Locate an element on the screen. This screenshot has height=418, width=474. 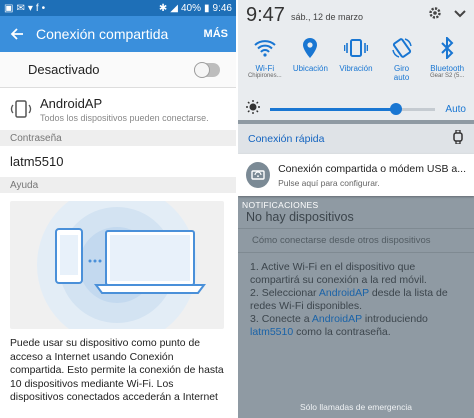
wifi-icon is located at coordinates (265, 48).